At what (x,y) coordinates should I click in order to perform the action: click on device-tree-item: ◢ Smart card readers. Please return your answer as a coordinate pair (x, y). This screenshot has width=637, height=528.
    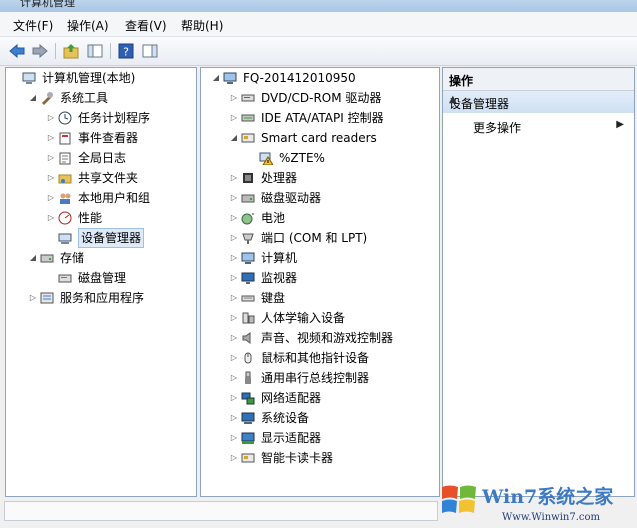
    Looking at the image, I should click on (334, 138).